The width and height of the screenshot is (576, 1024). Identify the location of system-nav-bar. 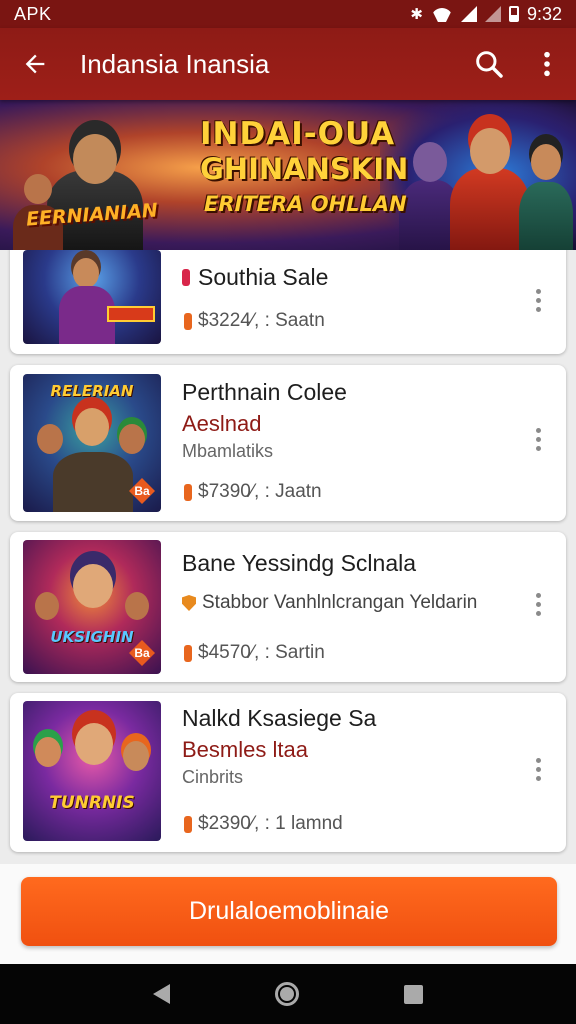
(288, 994).